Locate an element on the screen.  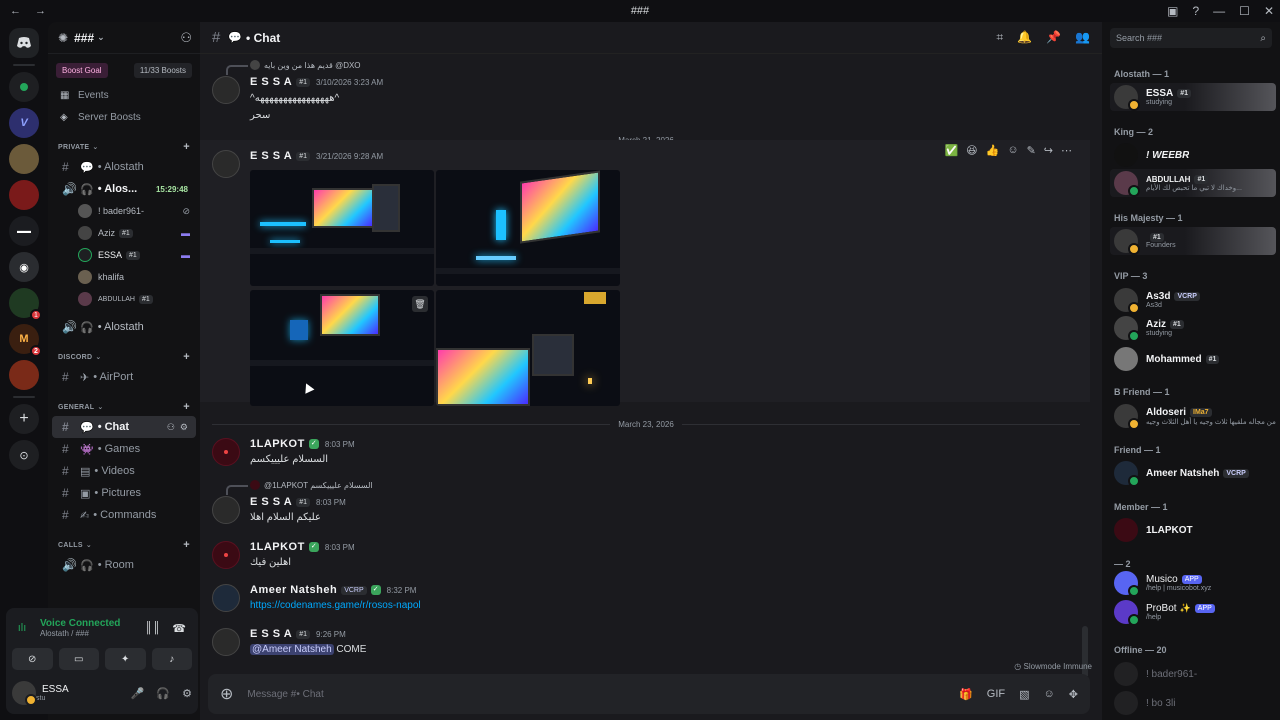
help-icon: ? is located at coordinates (1195, 11).